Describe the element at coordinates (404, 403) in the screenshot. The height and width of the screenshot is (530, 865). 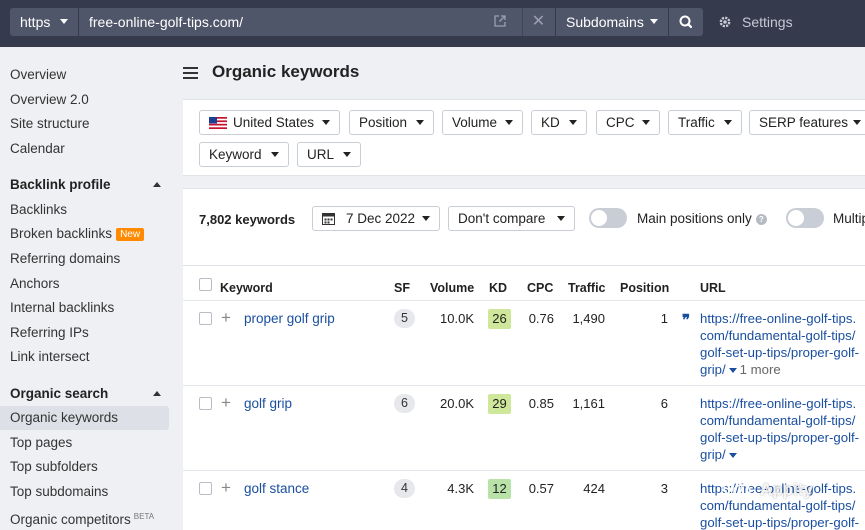
I see `sf-count: 6` at that location.